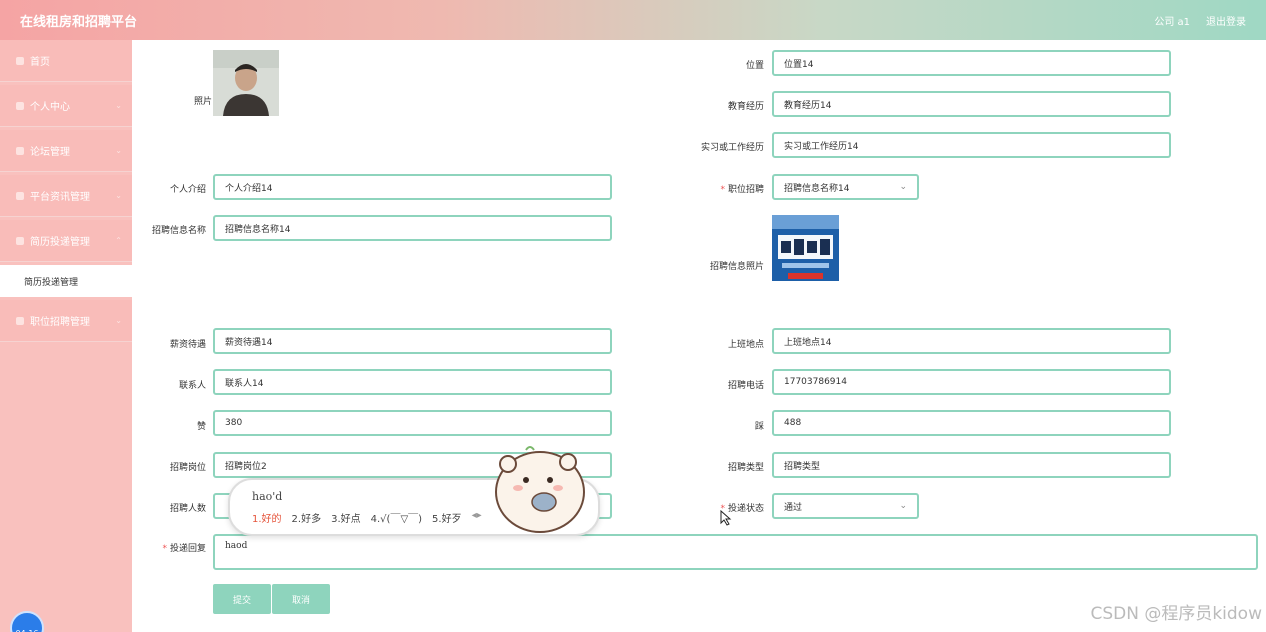  I want to click on count-label: 招聘人数, so click(187, 509).